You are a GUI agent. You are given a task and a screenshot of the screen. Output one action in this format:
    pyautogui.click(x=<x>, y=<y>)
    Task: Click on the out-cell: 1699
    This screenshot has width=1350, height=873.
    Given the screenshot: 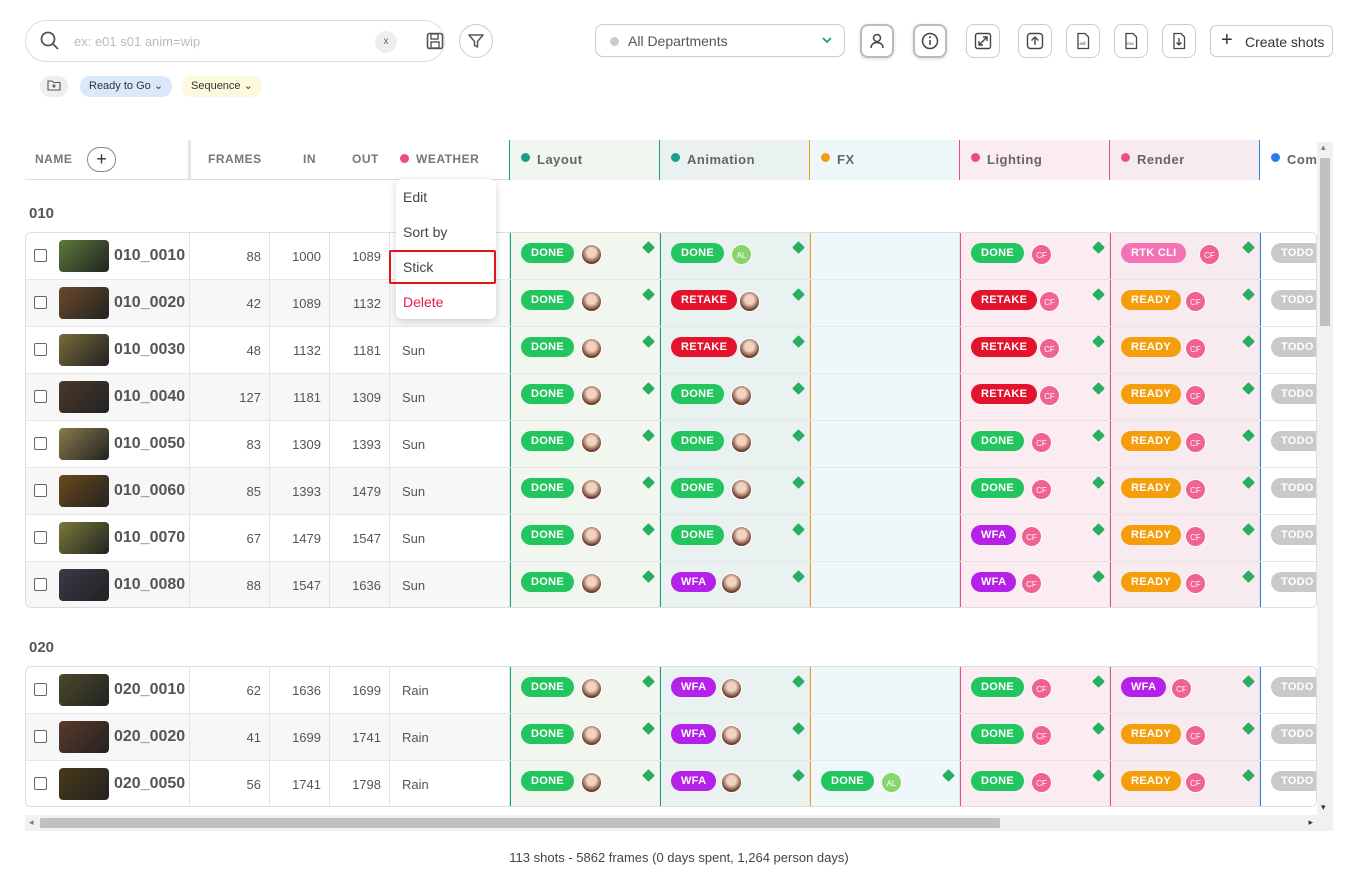 What is the action you would take?
    pyautogui.click(x=360, y=690)
    